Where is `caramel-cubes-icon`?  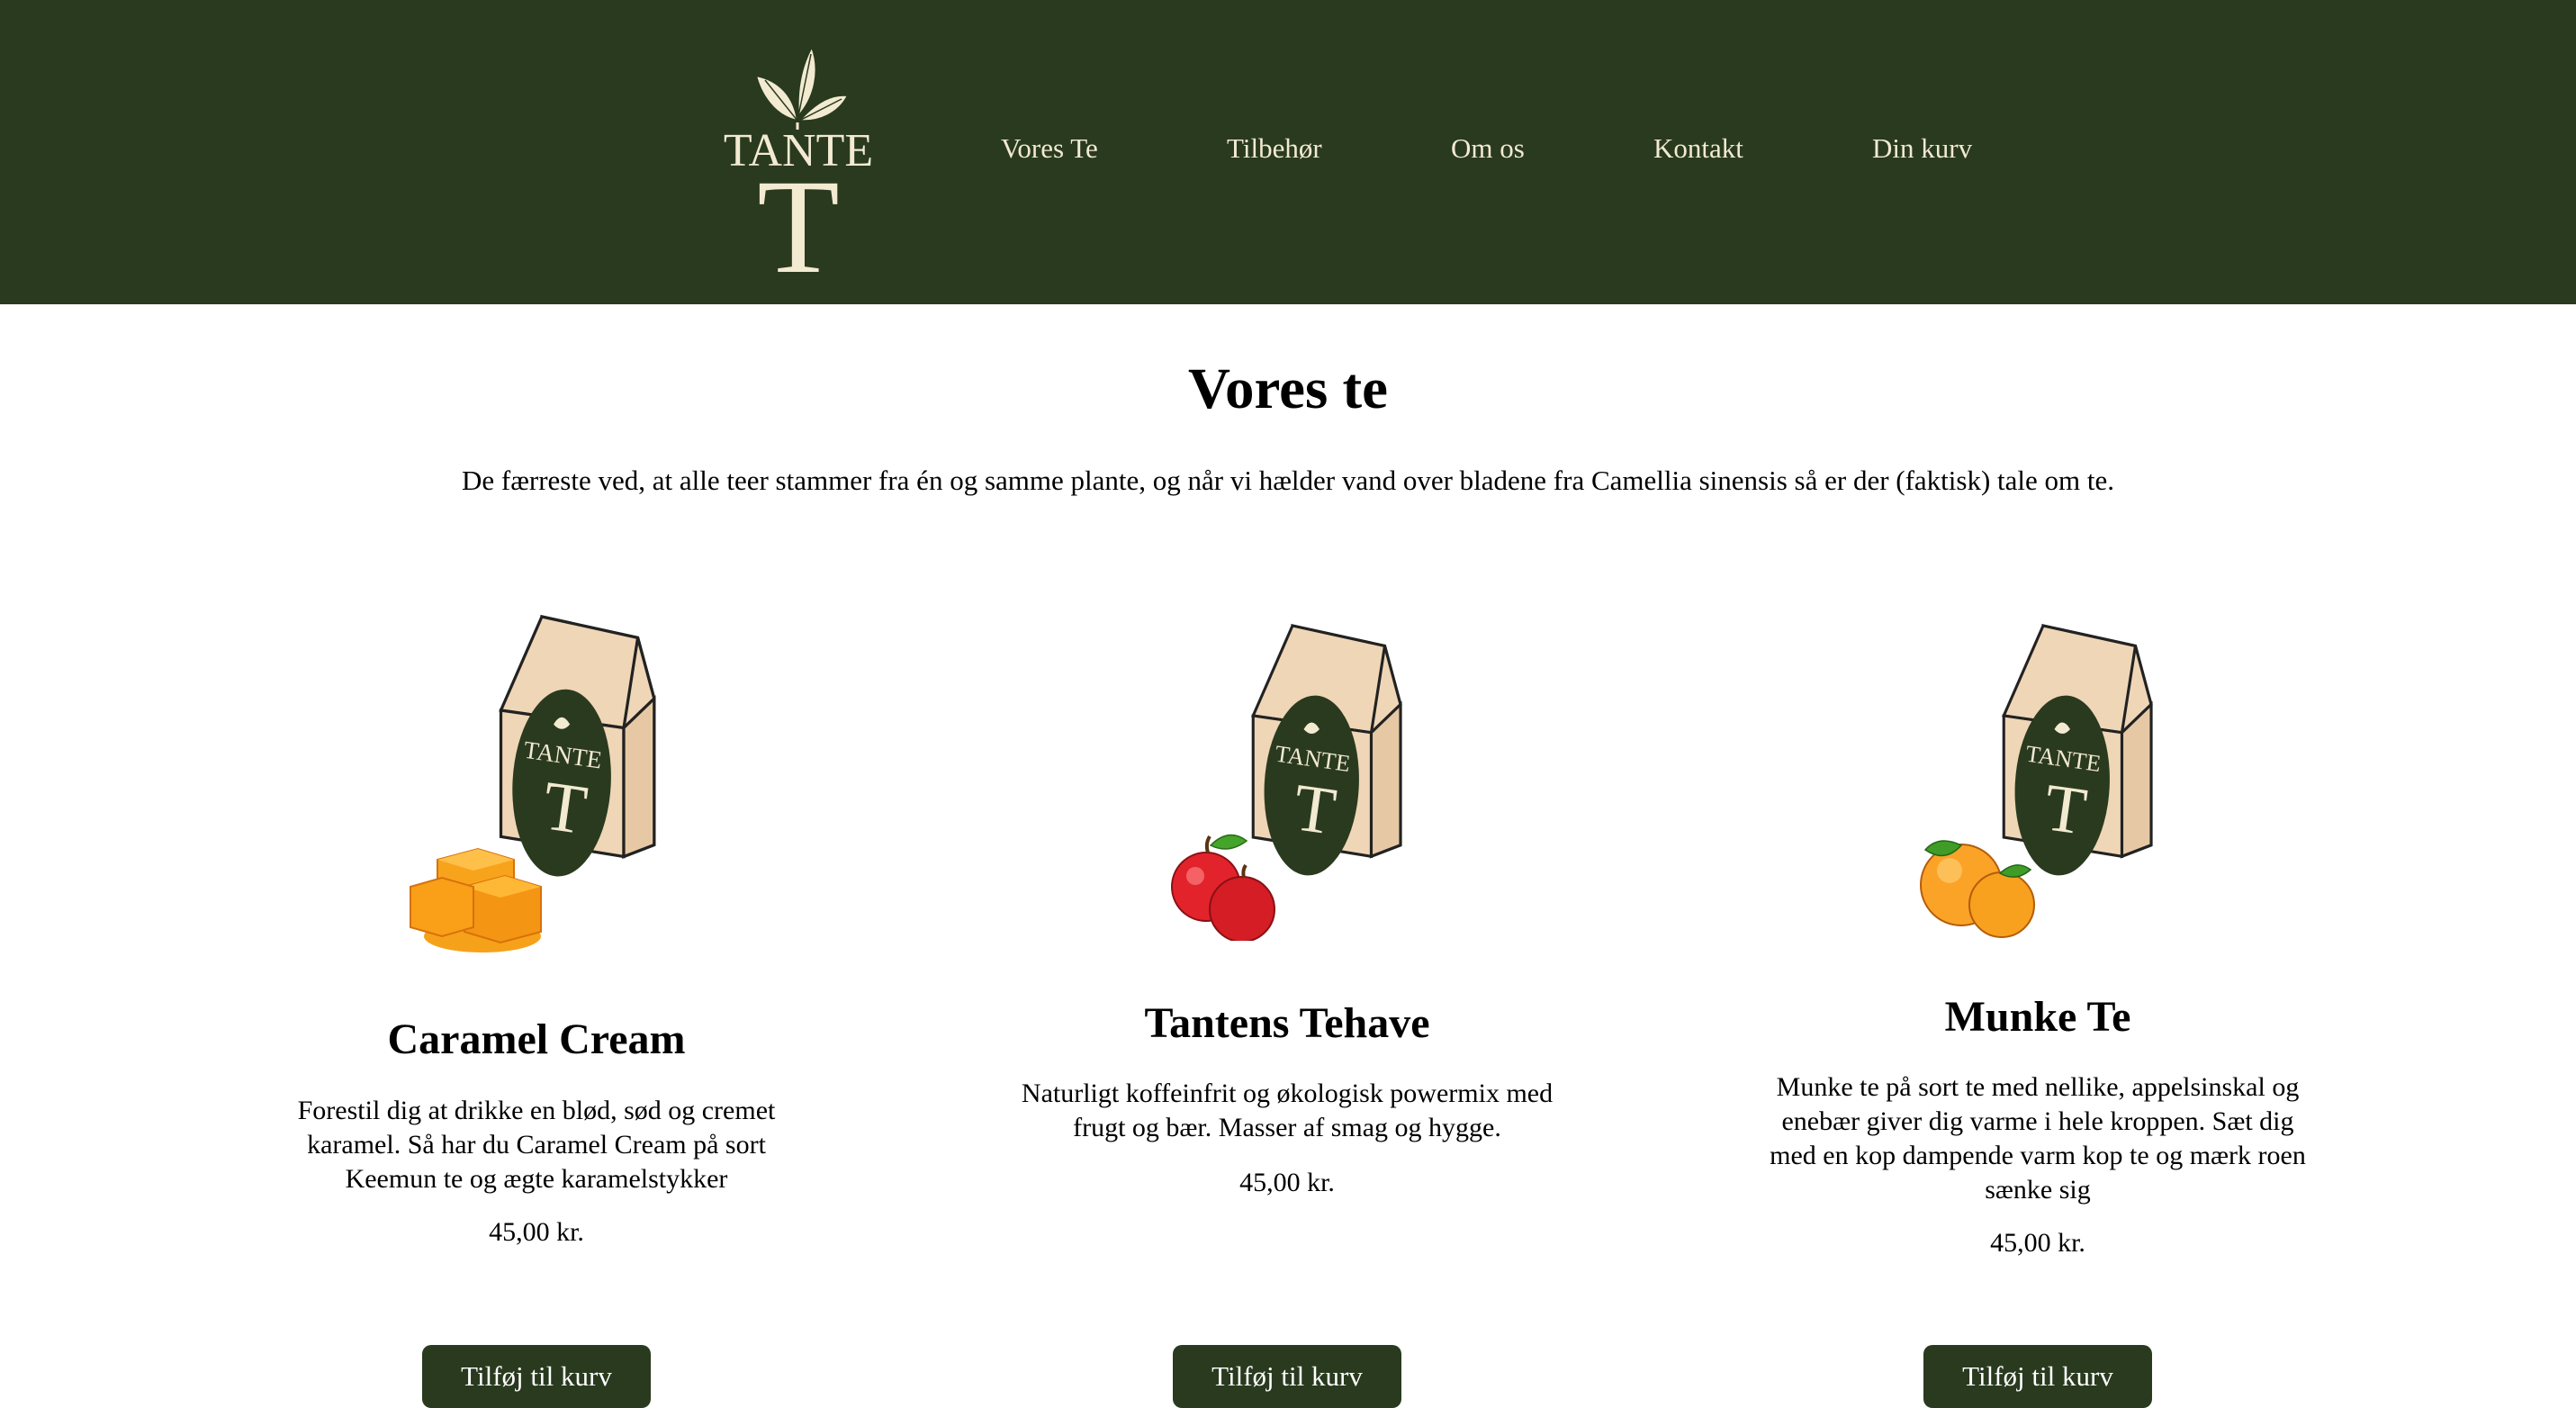 caramel-cubes-icon is located at coordinates (476, 899).